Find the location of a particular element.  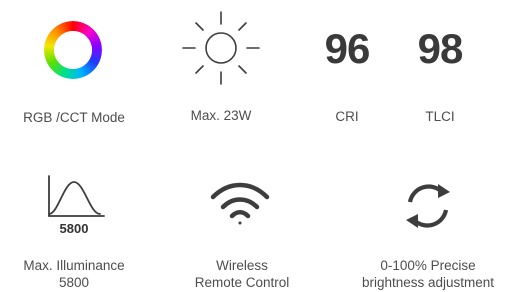

sun-icon is located at coordinates (221, 48).